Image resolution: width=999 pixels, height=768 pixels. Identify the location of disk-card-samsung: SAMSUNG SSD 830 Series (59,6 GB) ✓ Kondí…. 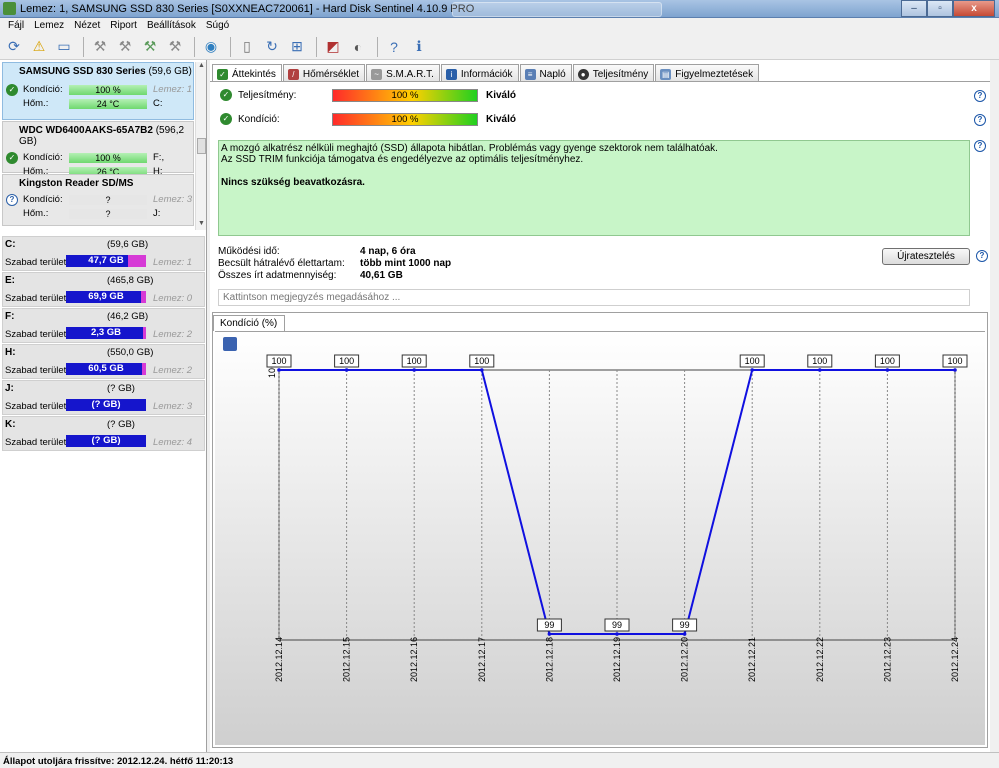
(98, 91).